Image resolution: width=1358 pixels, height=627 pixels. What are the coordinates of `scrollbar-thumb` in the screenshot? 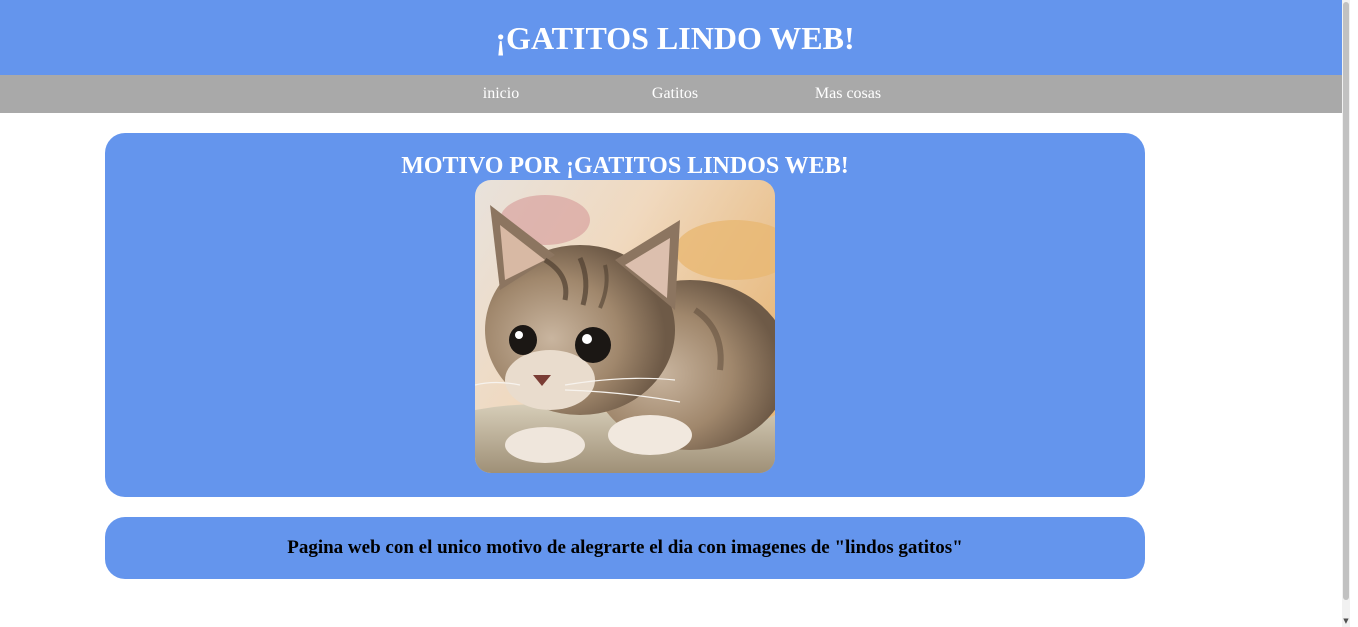 It's located at (1346, 301).